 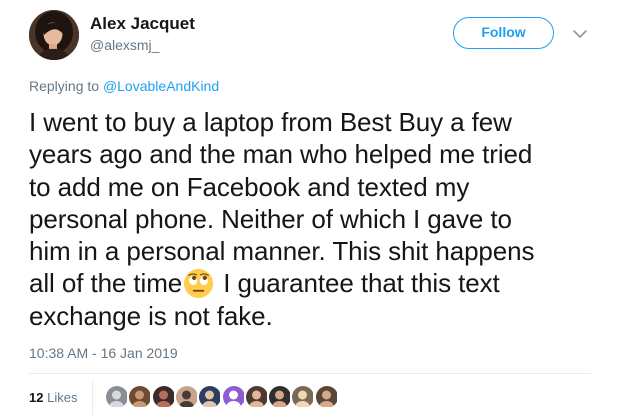 I want to click on face-with-rolling-eyes-emoji-icon, so click(x=198, y=283).